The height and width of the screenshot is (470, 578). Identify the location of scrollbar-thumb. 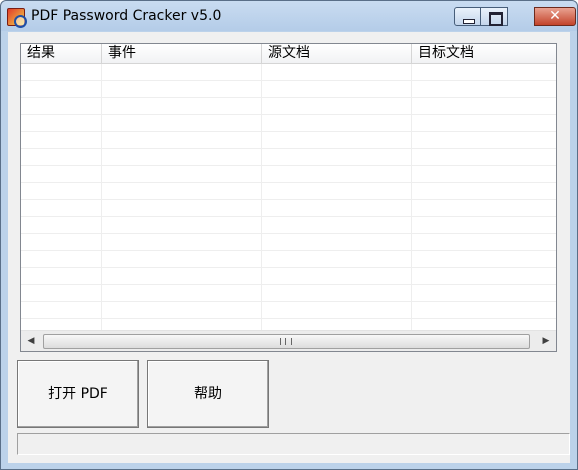
(286, 341).